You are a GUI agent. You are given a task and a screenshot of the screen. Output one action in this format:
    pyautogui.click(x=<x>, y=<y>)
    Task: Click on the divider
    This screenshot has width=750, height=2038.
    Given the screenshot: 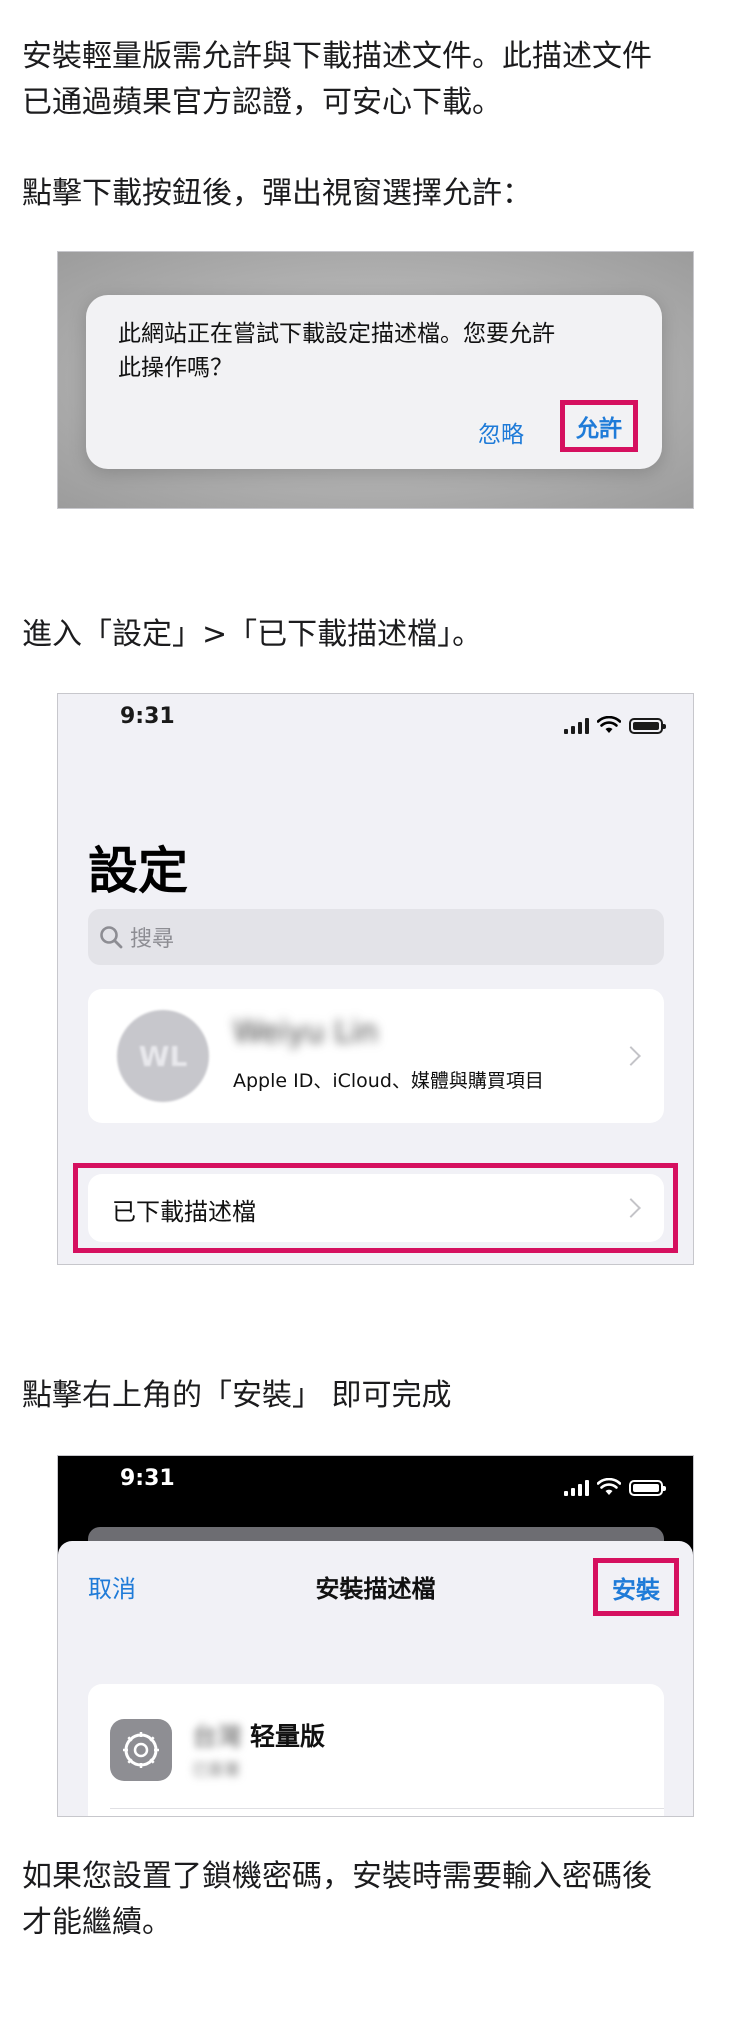 What is the action you would take?
    pyautogui.click(x=387, y=1808)
    